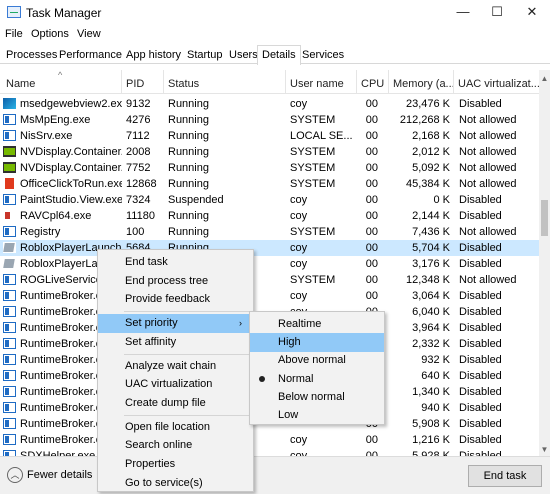 This screenshot has height=494, width=550. Describe the element at coordinates (317, 324) in the screenshot. I see `priority-item-realtime: Realtime` at that location.